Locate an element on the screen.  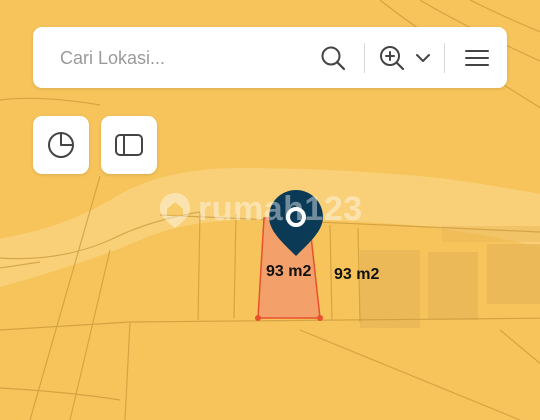
pie-chart-icon is located at coordinates (61, 145).